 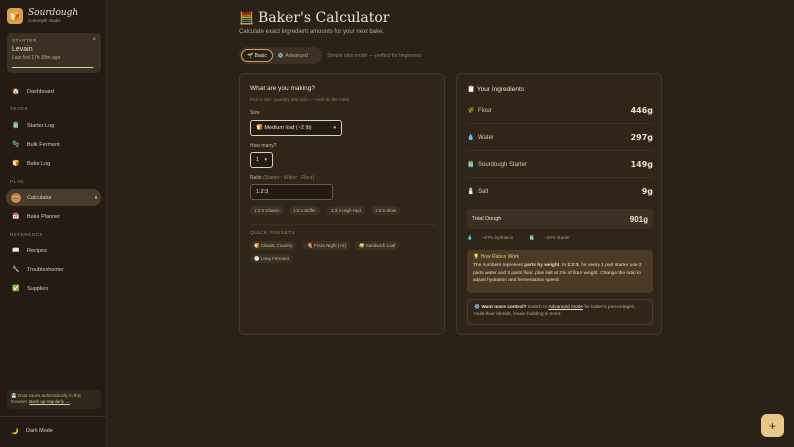 I want to click on sidebar-item-supplies: ✅ Supplies, so click(x=53, y=288).